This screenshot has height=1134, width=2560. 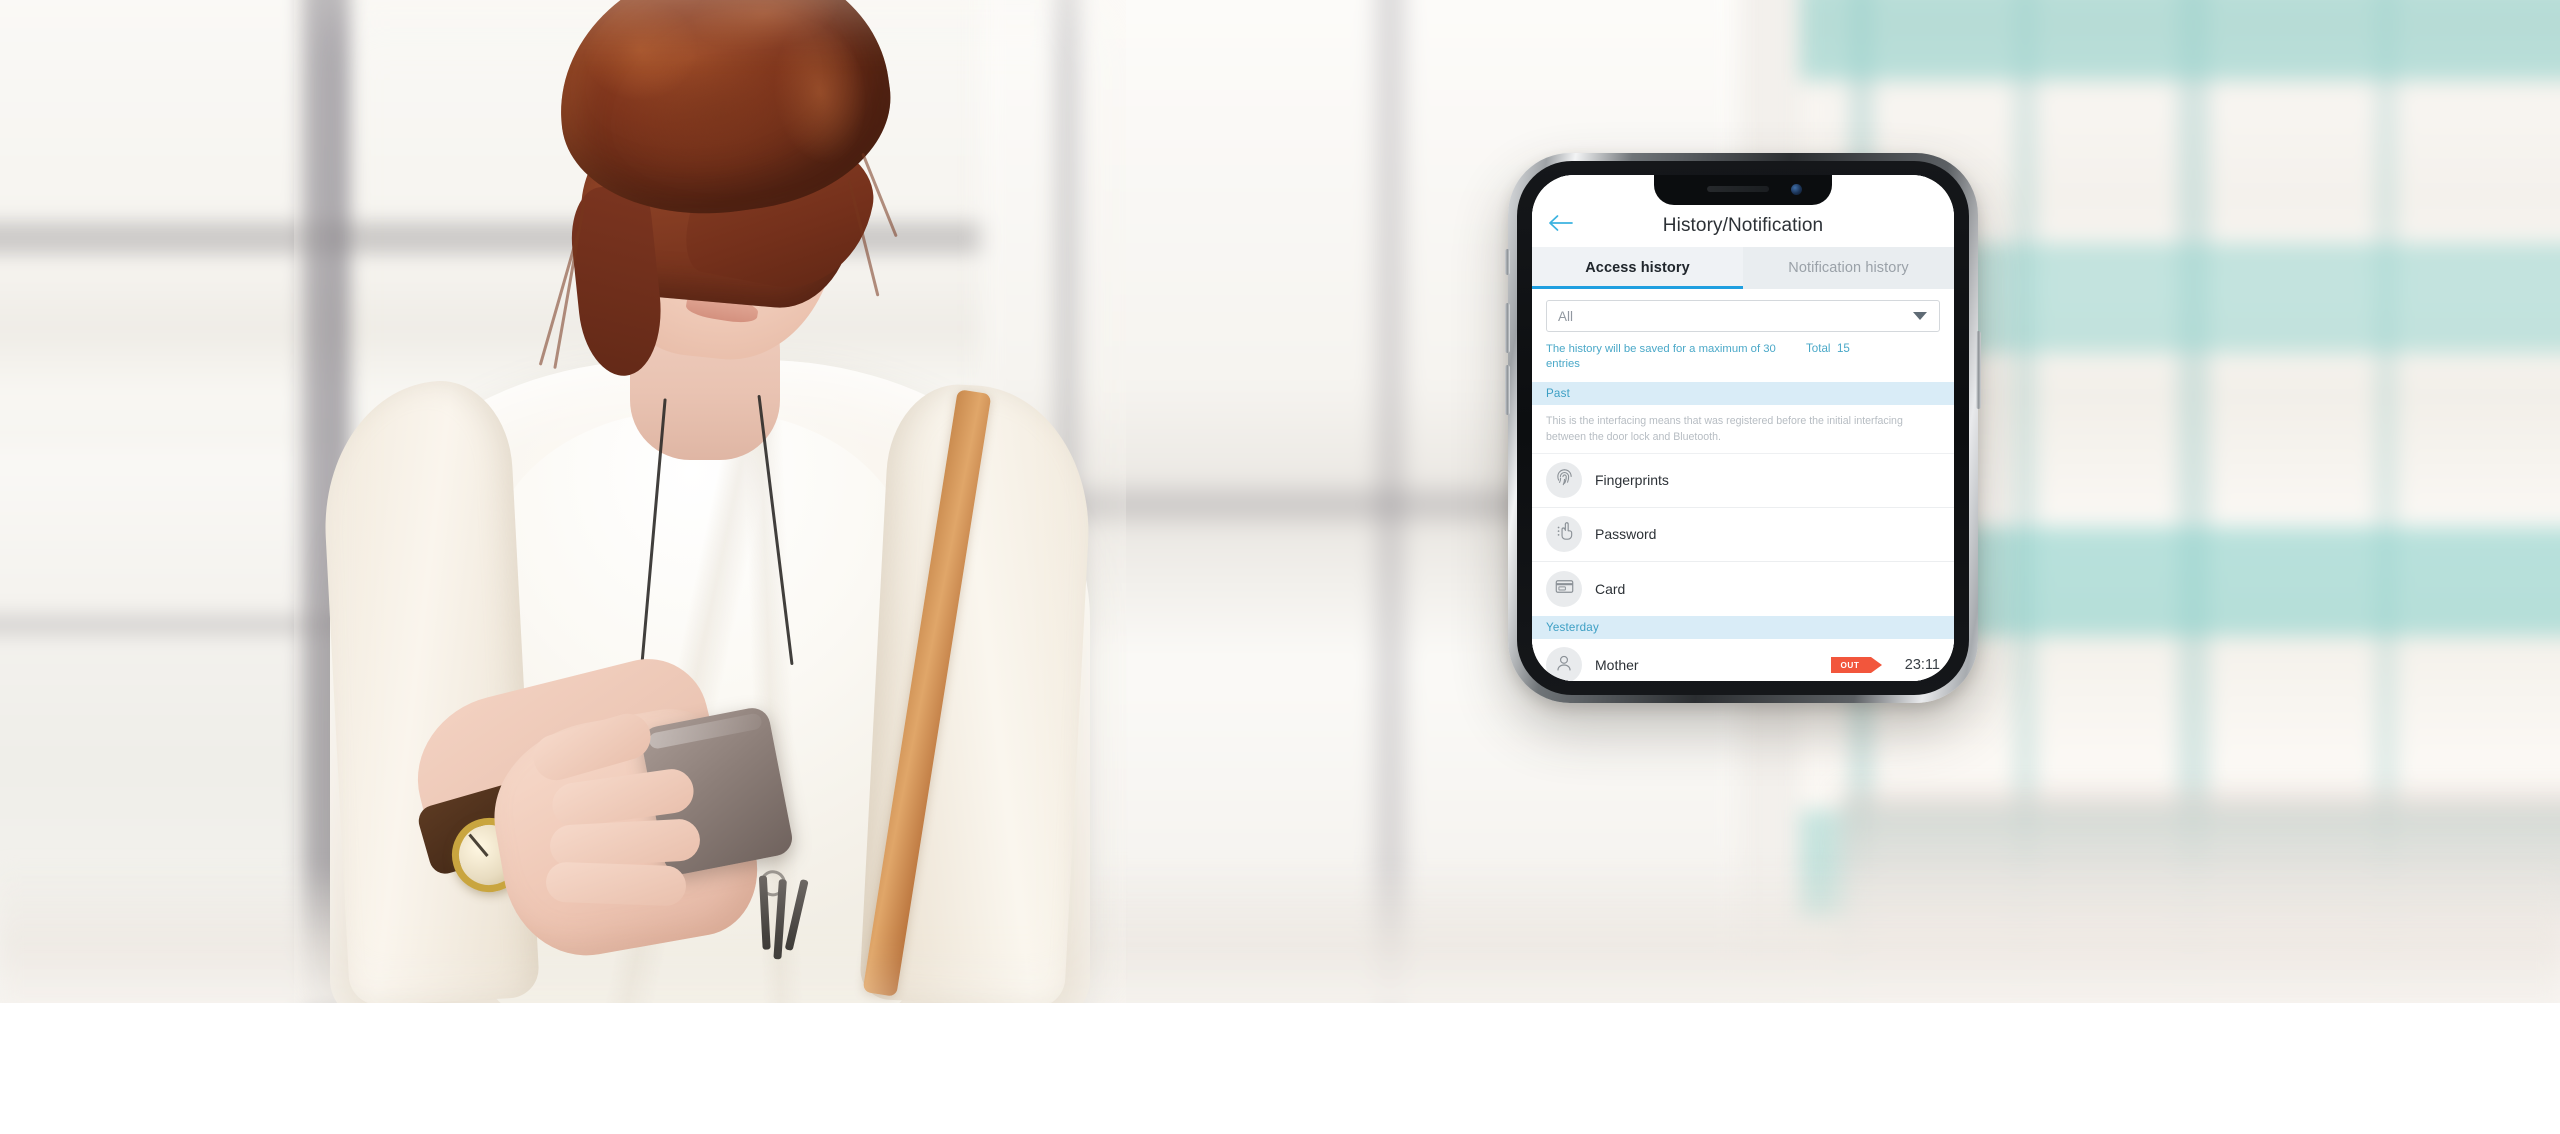 I want to click on section-header-past: Past, so click(x=1743, y=393).